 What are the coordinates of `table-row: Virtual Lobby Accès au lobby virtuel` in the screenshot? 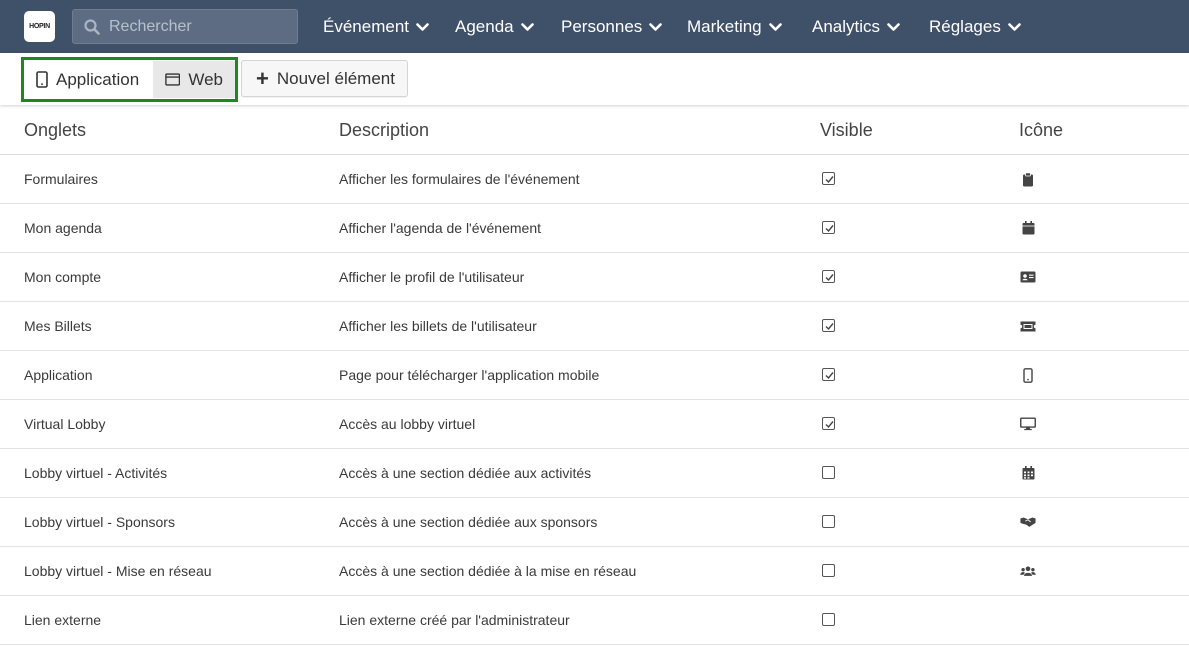 It's located at (594, 424).